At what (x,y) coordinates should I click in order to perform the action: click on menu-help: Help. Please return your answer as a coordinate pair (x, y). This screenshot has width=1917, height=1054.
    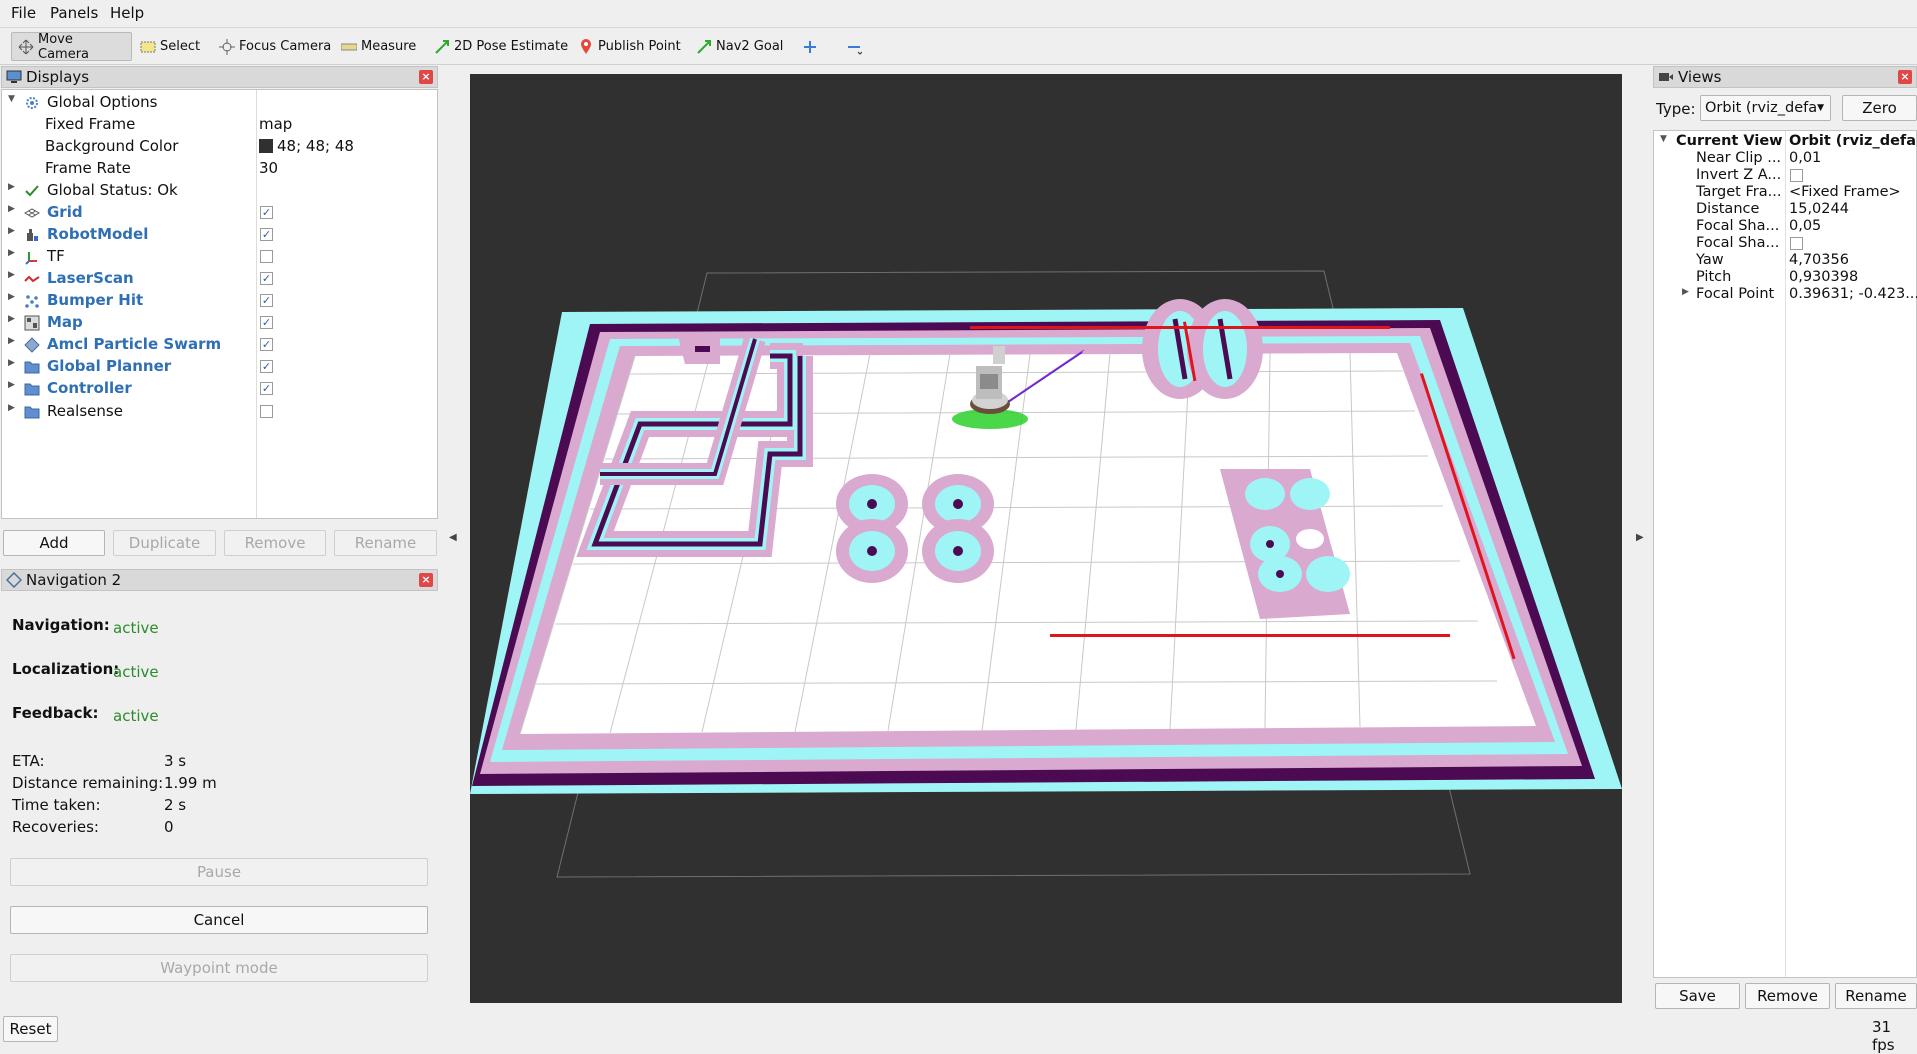
    Looking at the image, I should click on (127, 13).